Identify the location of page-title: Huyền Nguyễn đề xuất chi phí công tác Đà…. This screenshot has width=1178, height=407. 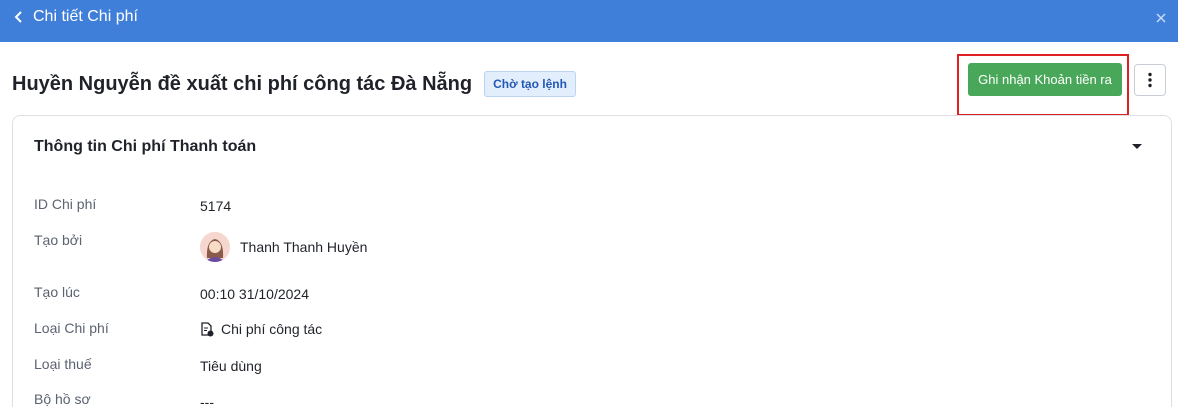
(242, 83).